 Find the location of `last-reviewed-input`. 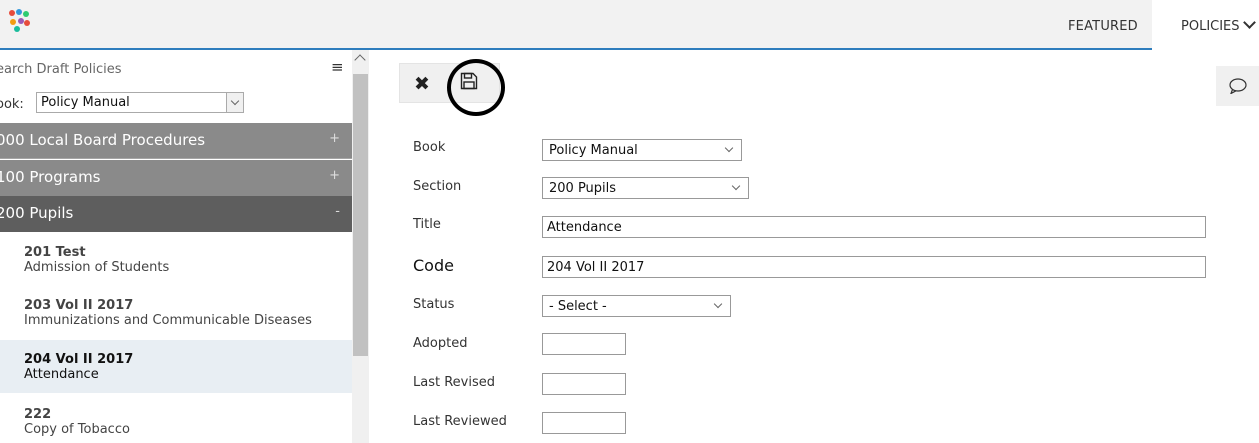

last-reviewed-input is located at coordinates (584, 423).